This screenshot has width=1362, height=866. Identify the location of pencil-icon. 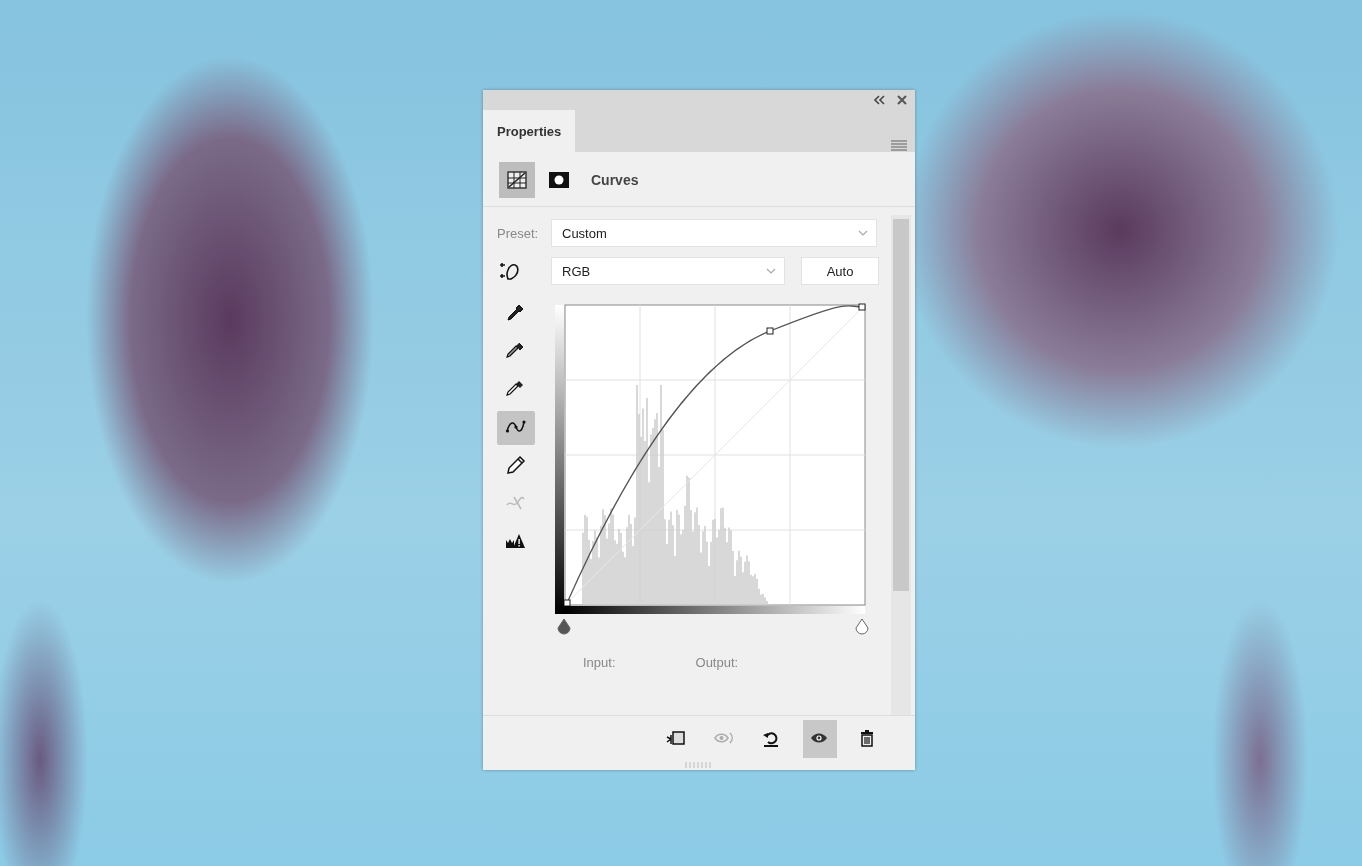
(516, 466).